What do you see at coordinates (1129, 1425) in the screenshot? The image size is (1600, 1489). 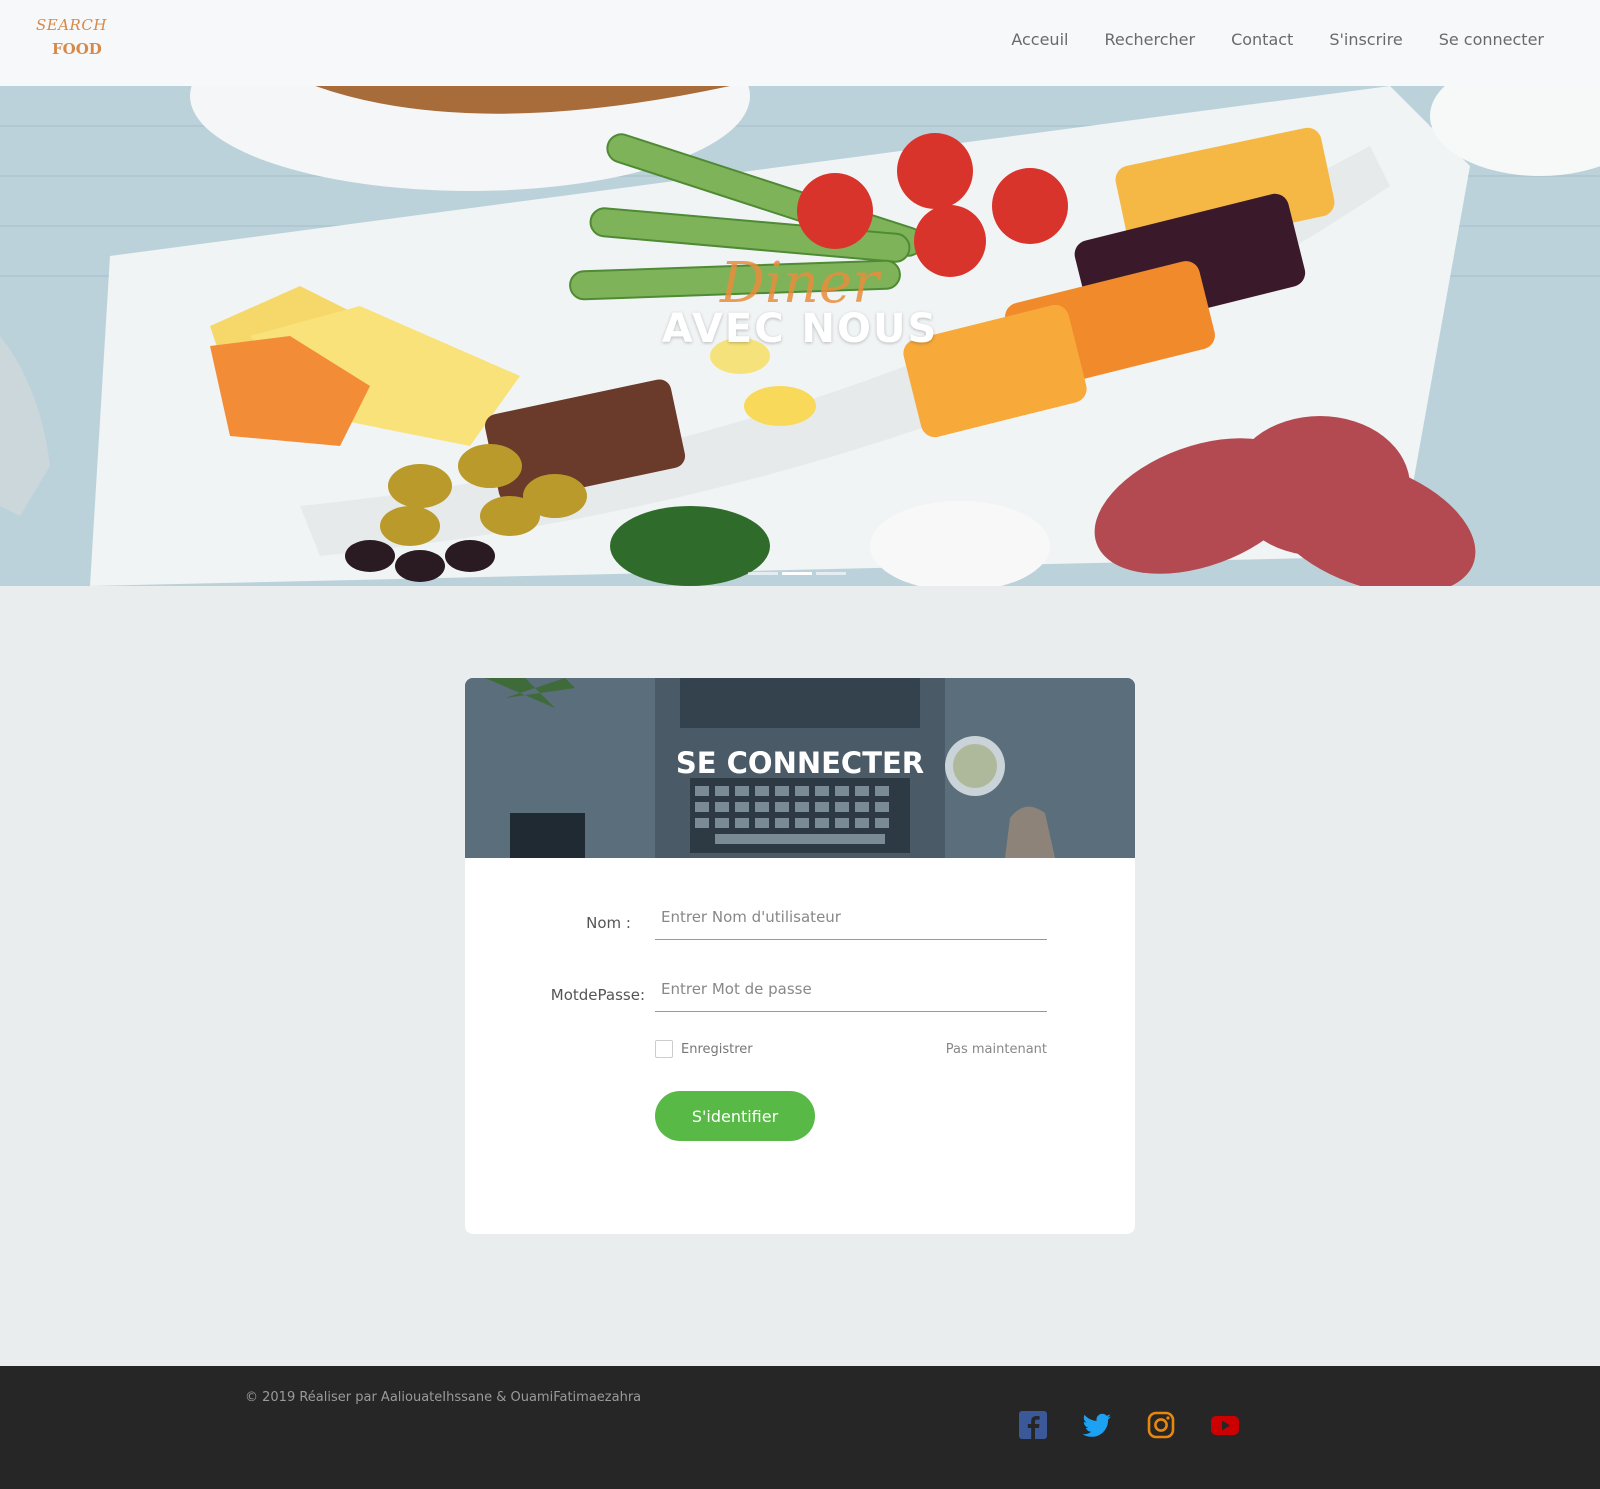 I see `social-links` at bounding box center [1129, 1425].